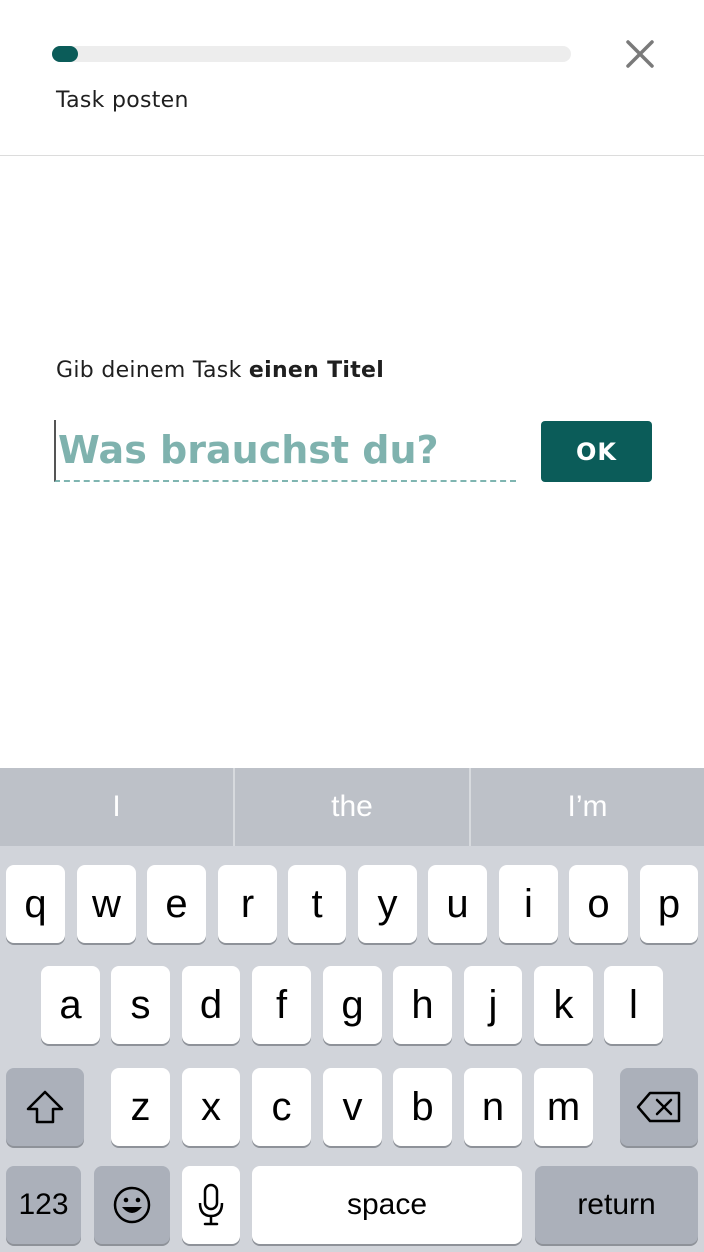 The width and height of the screenshot is (704, 1252). What do you see at coordinates (422, 1005) in the screenshot?
I see `key-h: h` at bounding box center [422, 1005].